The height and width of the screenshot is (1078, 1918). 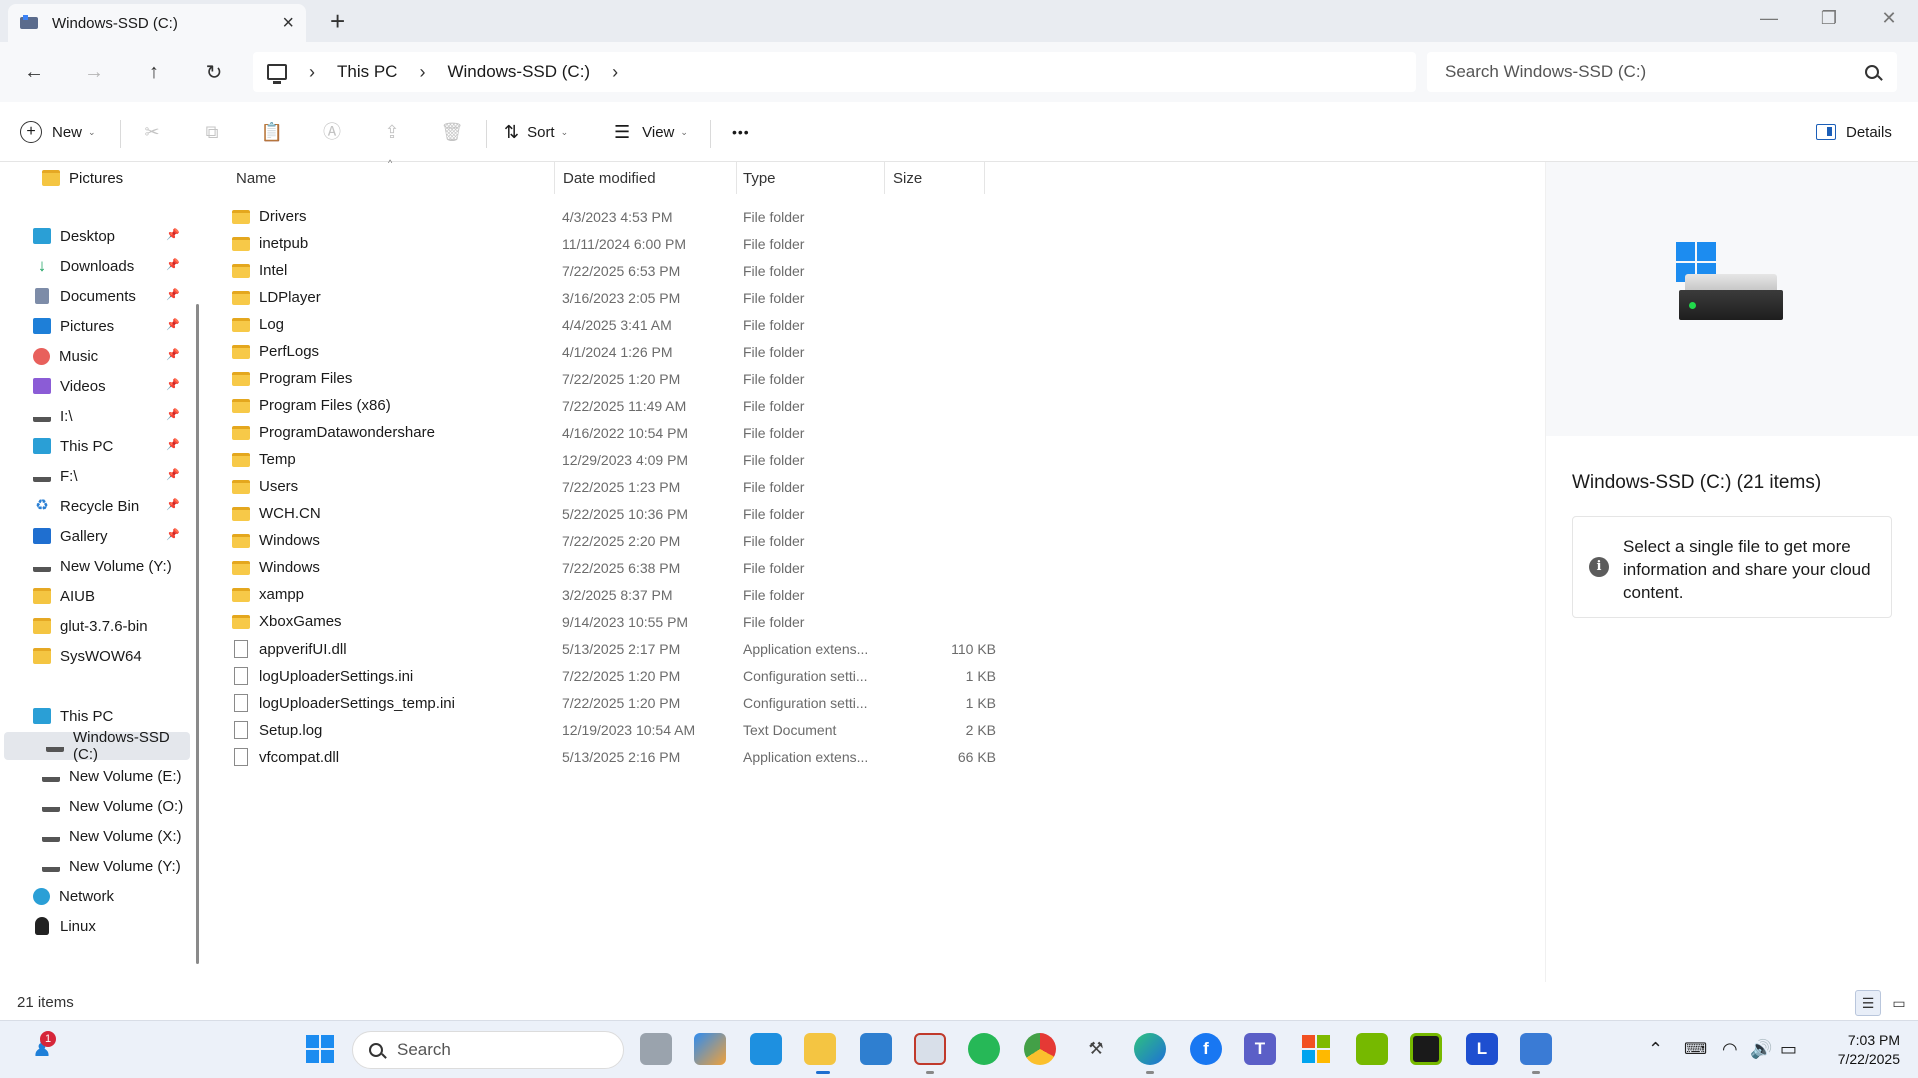 I want to click on file-explorer-icon, so click(x=820, y=1049).